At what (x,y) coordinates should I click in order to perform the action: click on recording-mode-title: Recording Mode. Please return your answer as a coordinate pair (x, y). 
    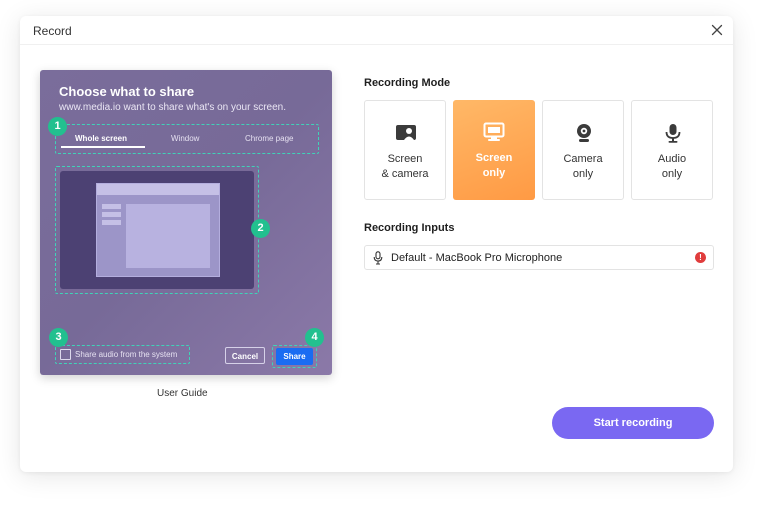
    Looking at the image, I should click on (407, 83).